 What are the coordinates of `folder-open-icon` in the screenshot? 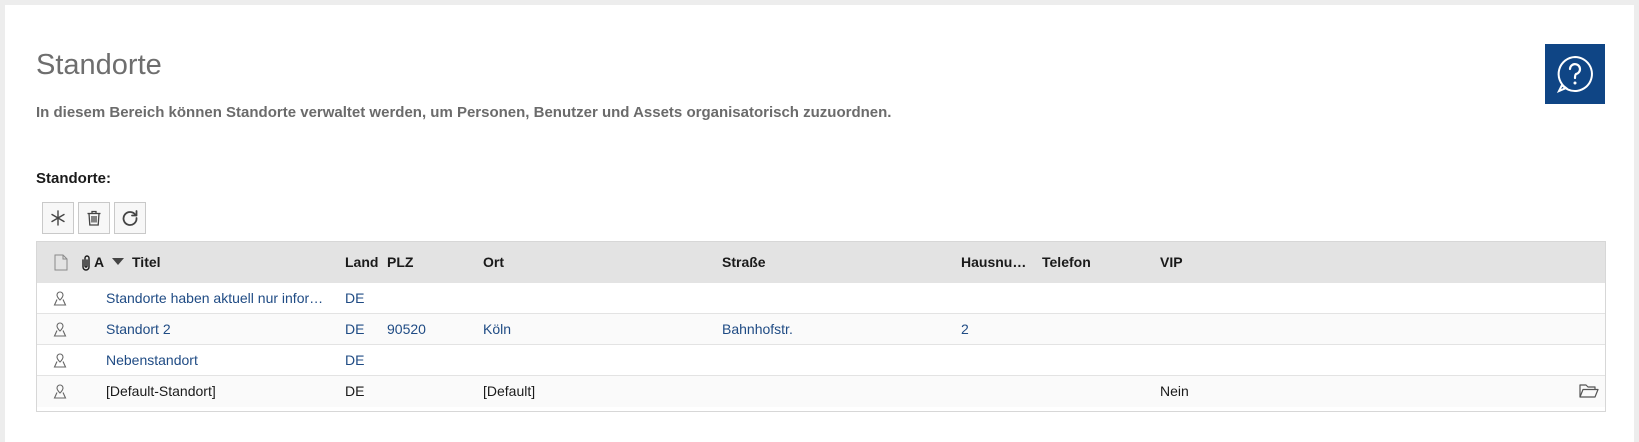 It's located at (1589, 391).